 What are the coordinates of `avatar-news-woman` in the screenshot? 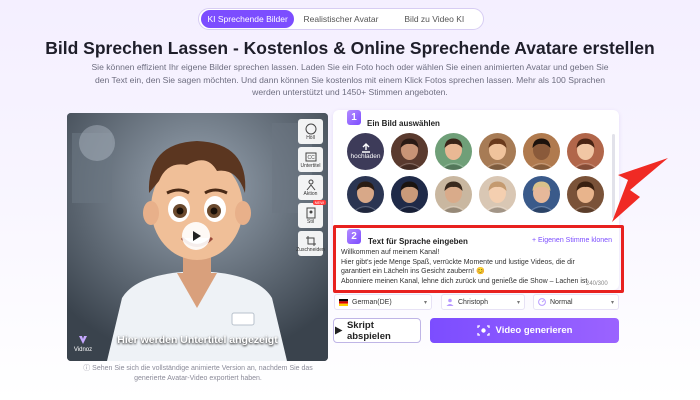 It's located at (365, 194).